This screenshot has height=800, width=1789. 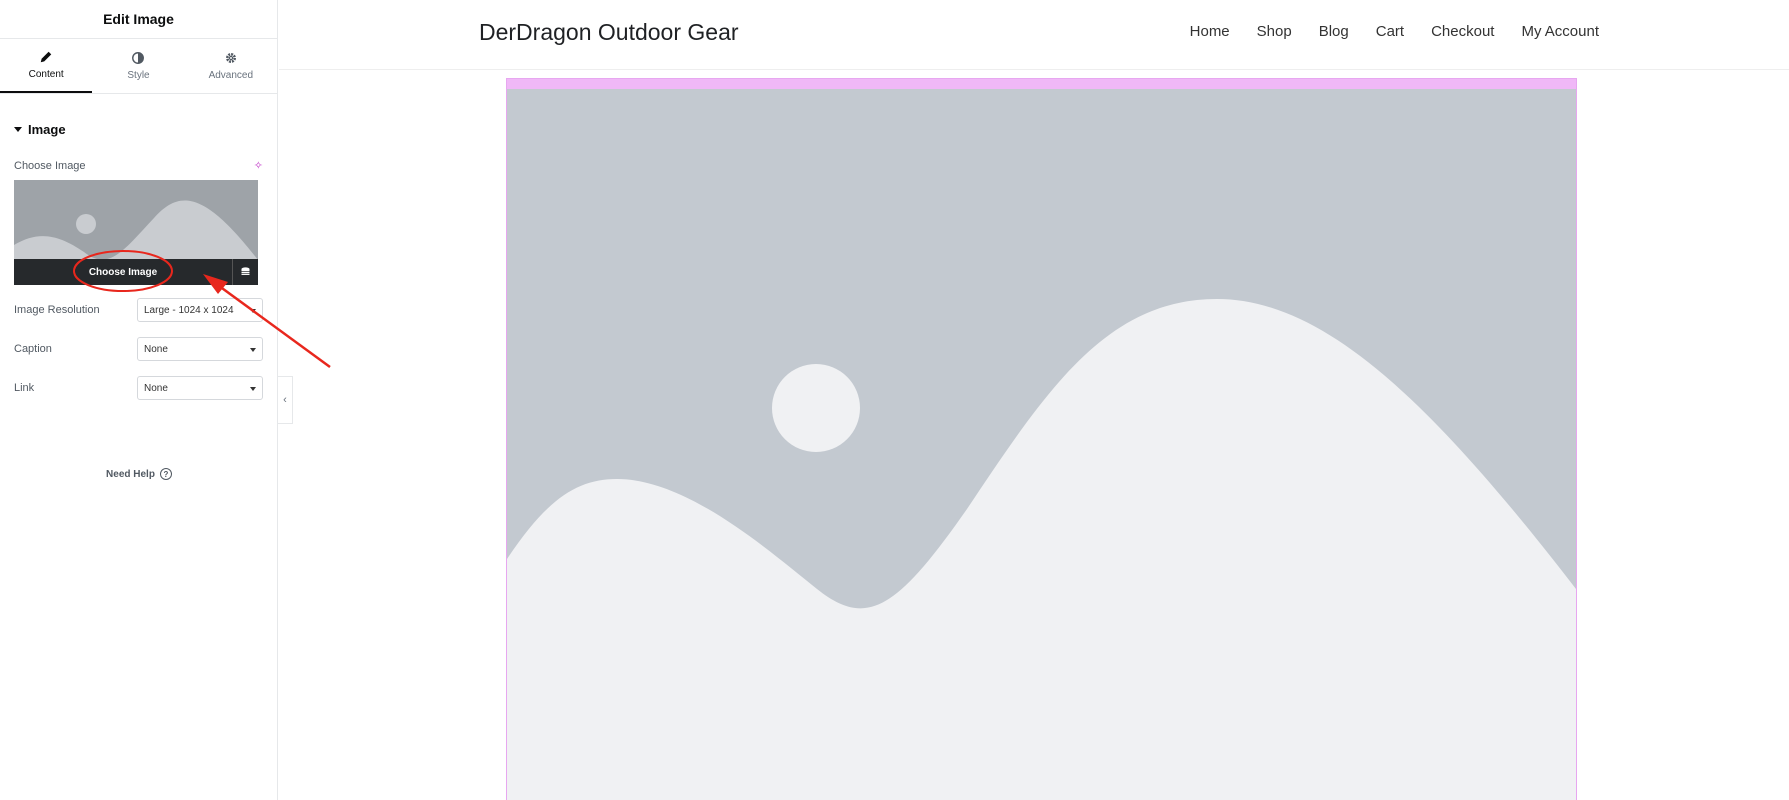 I want to click on panel-tabs: Content Style Advanced, so click(x=138, y=66).